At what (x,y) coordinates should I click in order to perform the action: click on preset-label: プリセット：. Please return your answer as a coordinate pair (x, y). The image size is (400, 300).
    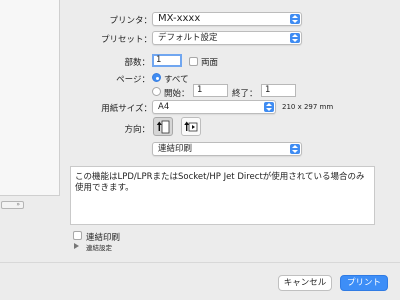
    Looking at the image, I should click on (126, 40).